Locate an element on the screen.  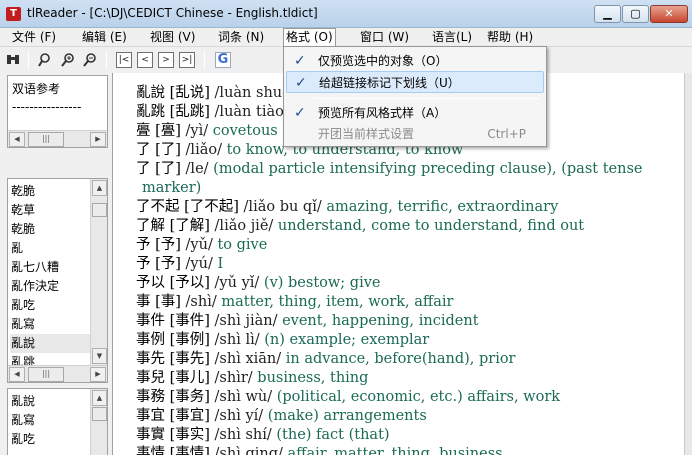
menu-edit: 编辑 (E) is located at coordinates (104, 37).